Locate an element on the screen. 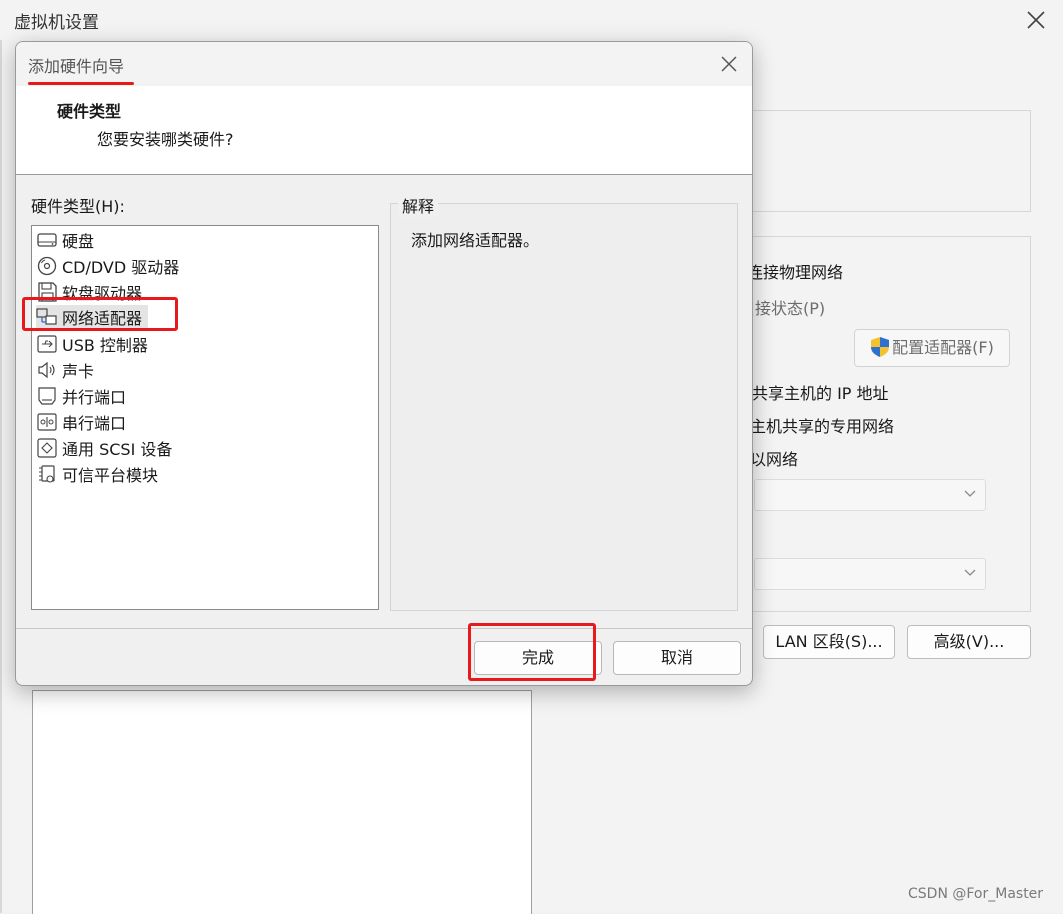  shield-icon is located at coordinates (880, 347).